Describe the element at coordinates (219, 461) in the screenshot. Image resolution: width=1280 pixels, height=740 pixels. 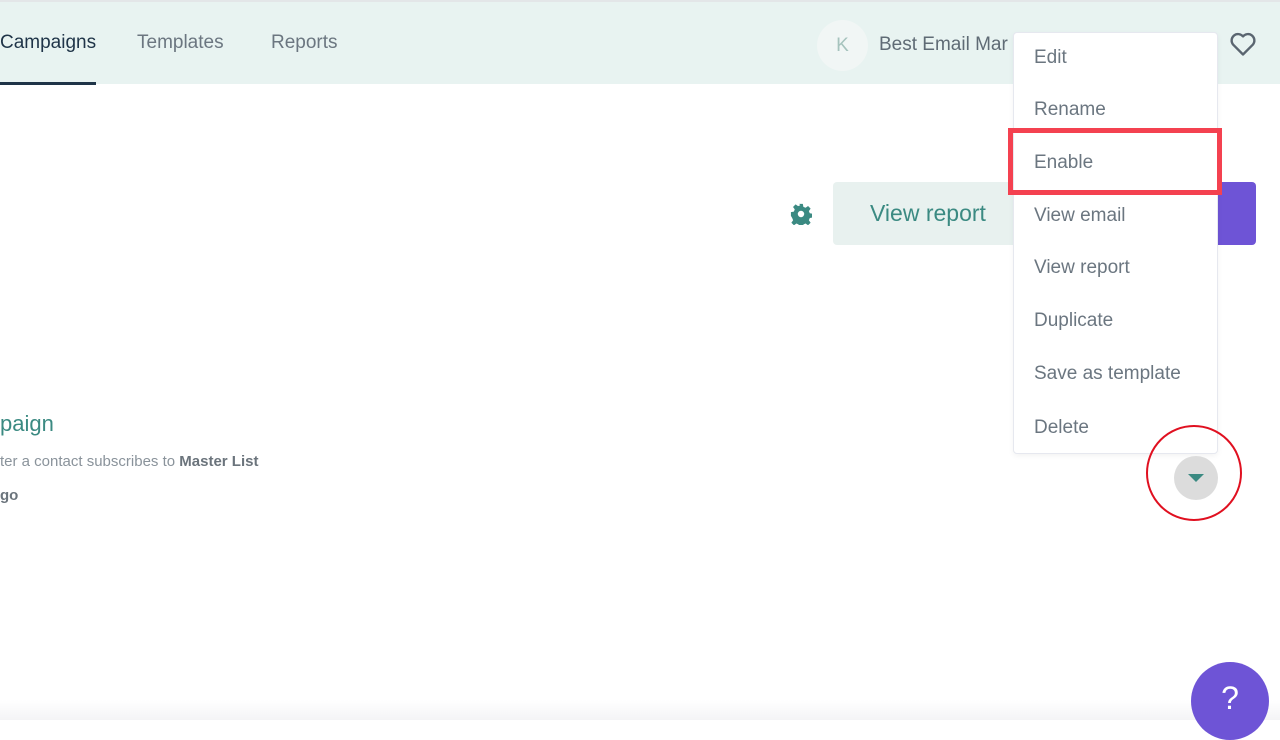
I see `campaign-list-name: Master List` at that location.